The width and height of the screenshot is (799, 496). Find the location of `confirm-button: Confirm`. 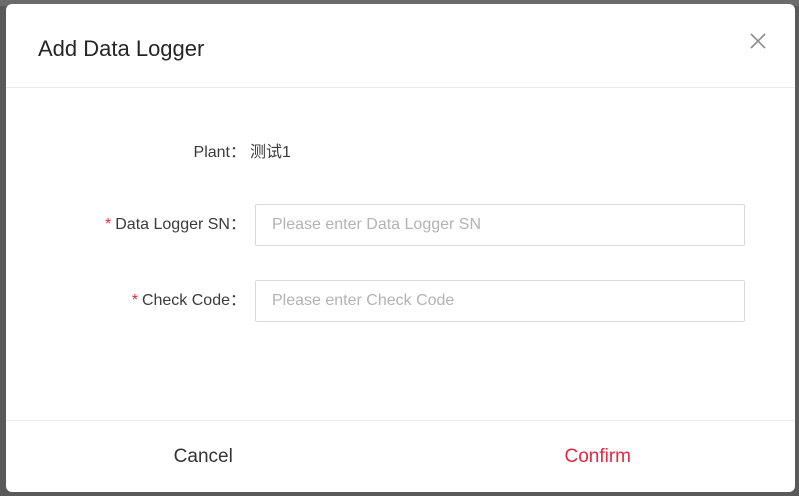

confirm-button: Confirm is located at coordinates (598, 456).